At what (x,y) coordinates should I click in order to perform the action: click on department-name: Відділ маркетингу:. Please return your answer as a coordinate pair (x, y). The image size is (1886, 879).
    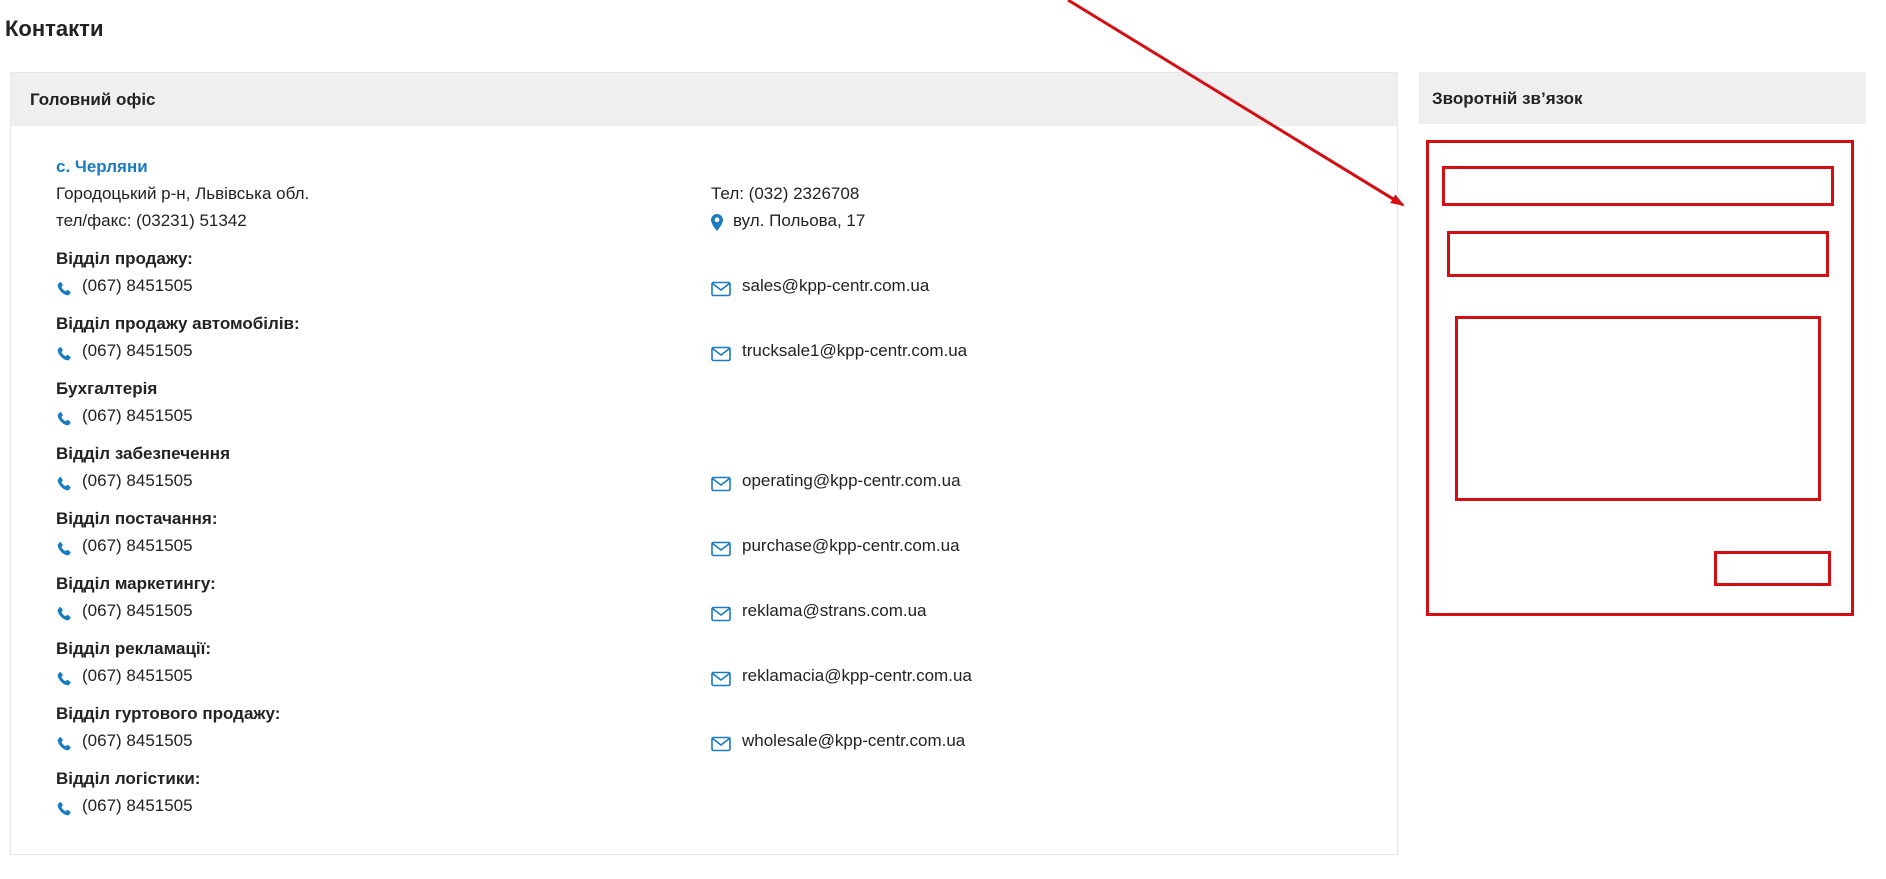
    Looking at the image, I should click on (136, 583).